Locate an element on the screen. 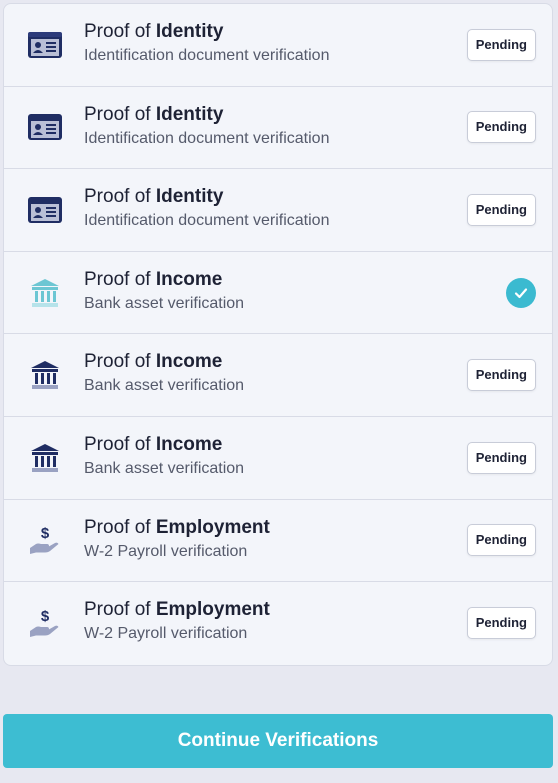 This screenshot has height=783, width=558. continue-verifications-button: Continue Verifications is located at coordinates (278, 741).